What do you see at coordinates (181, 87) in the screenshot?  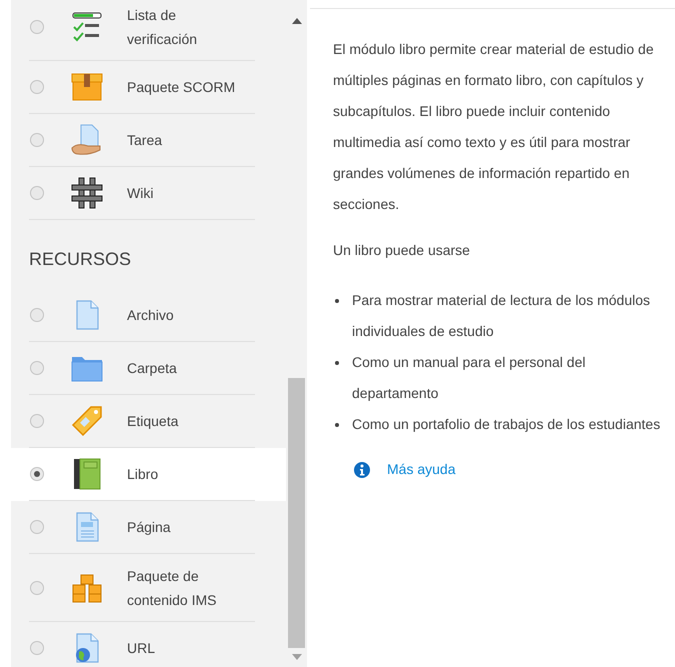 I see `module-label: Paquete SCORM` at bounding box center [181, 87].